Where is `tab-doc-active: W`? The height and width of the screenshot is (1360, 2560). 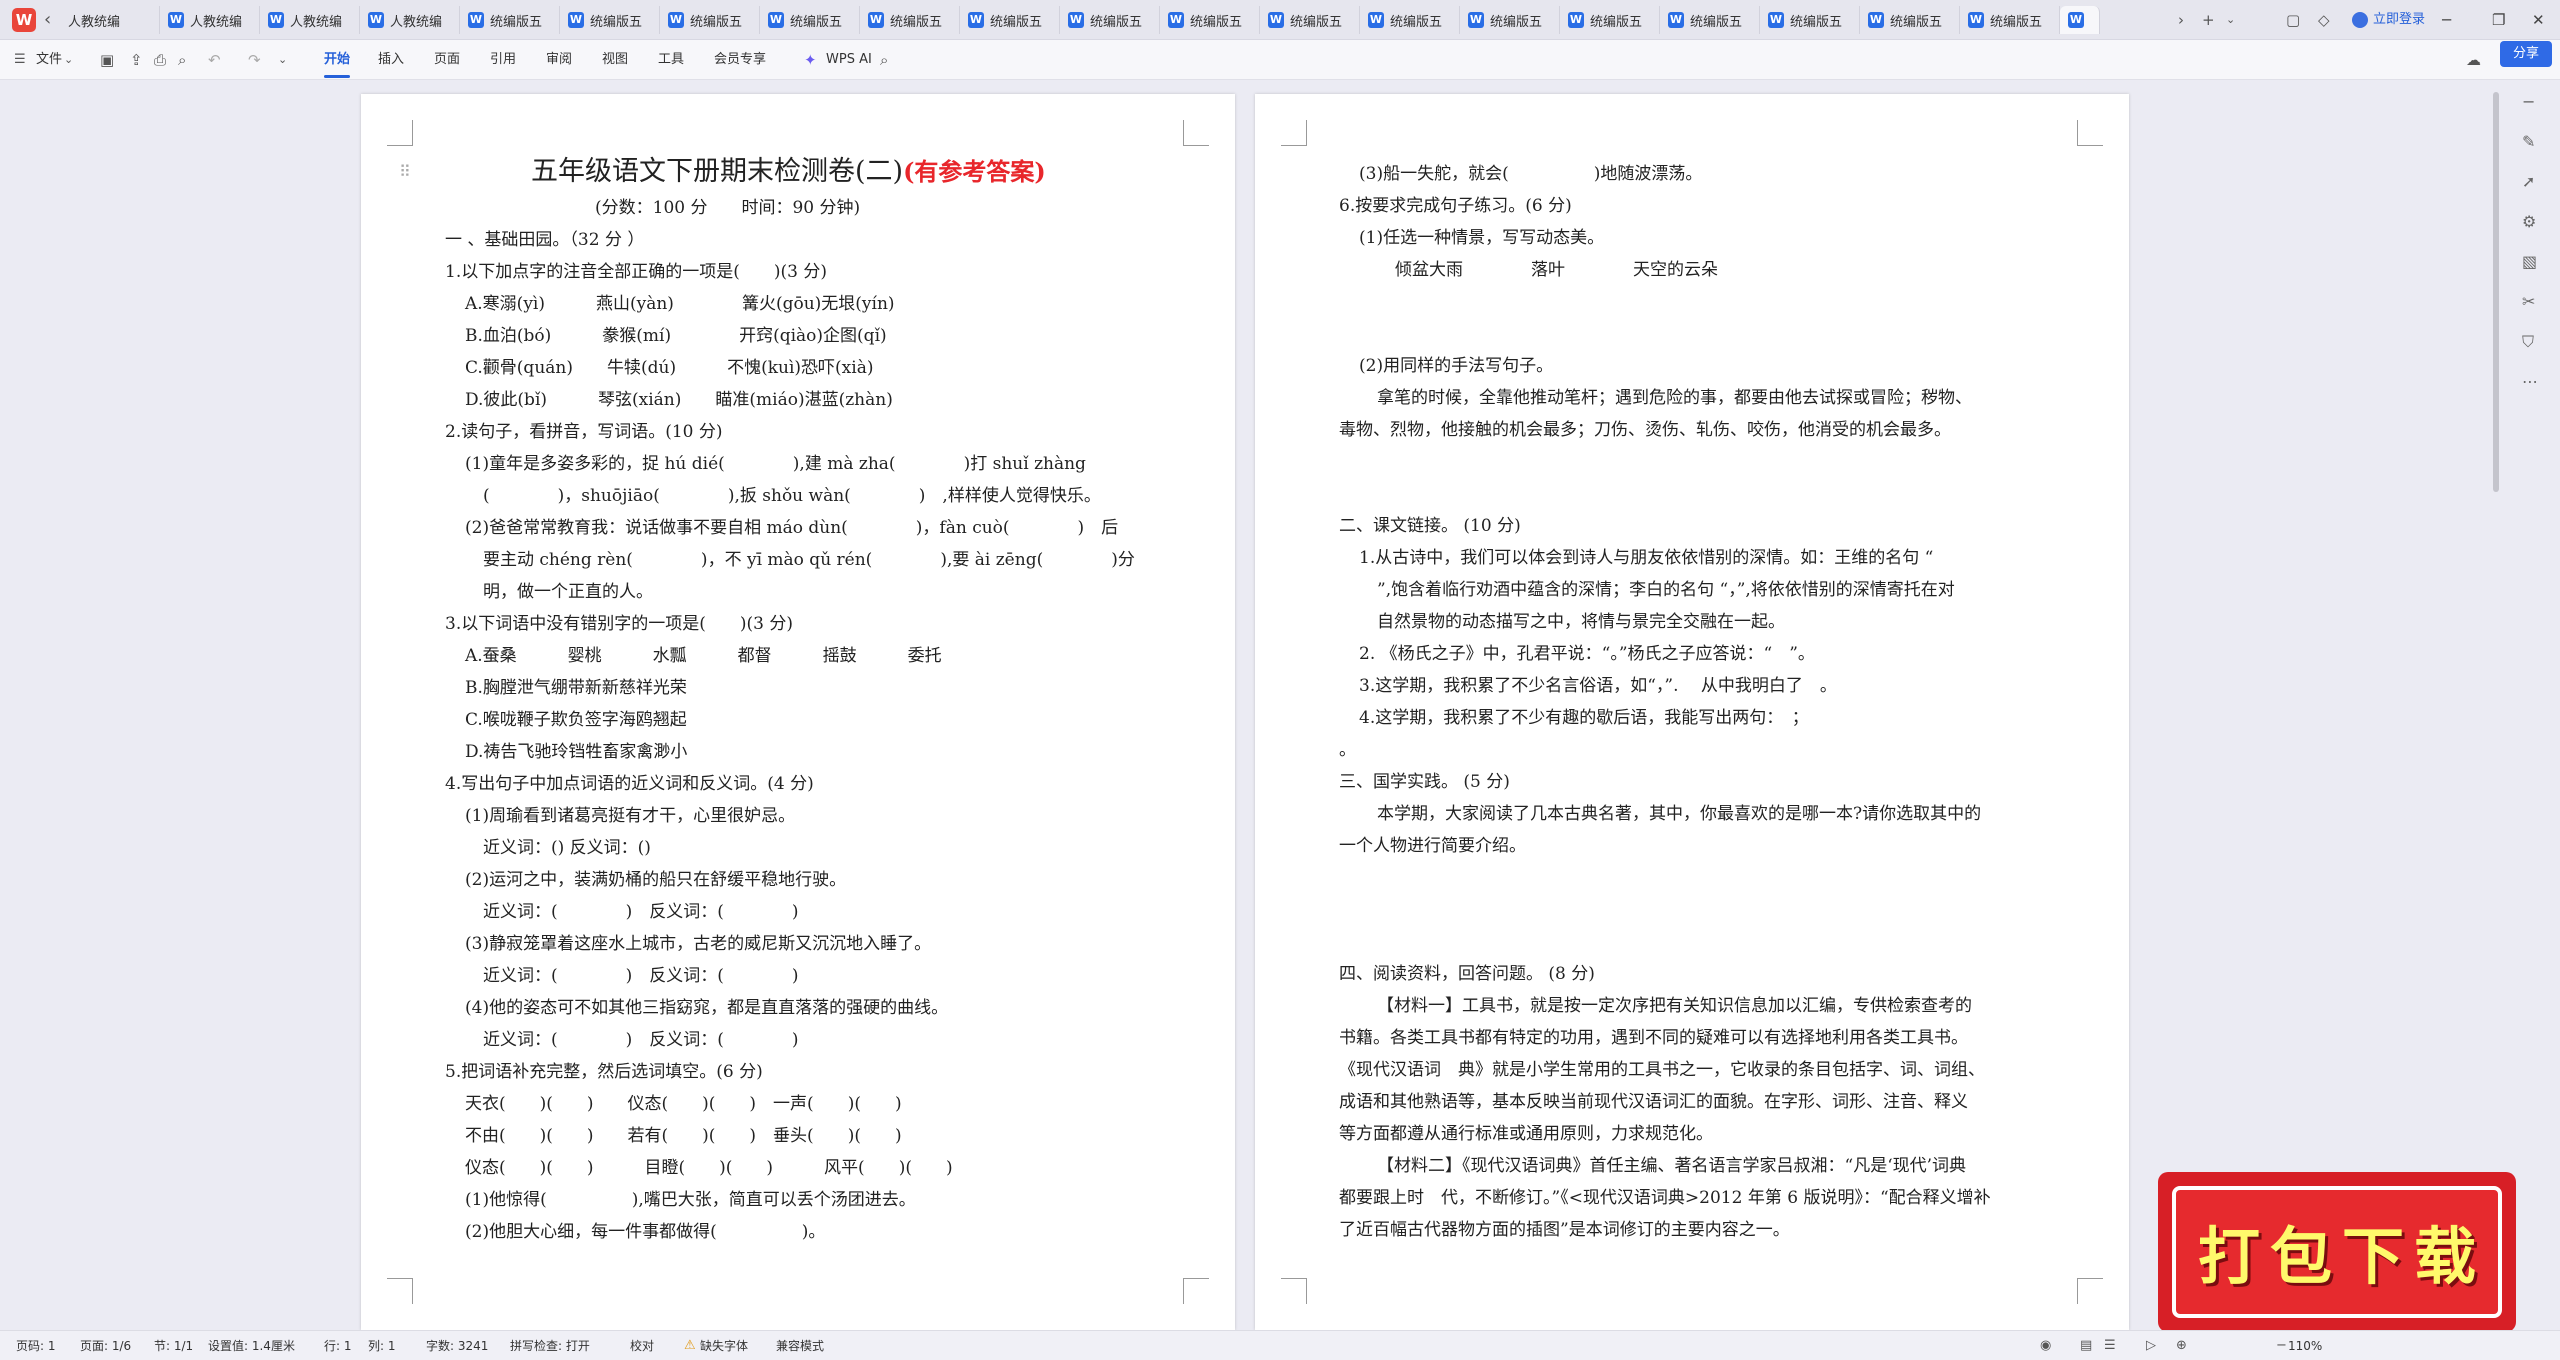 tab-doc-active: W is located at coordinates (2080, 20).